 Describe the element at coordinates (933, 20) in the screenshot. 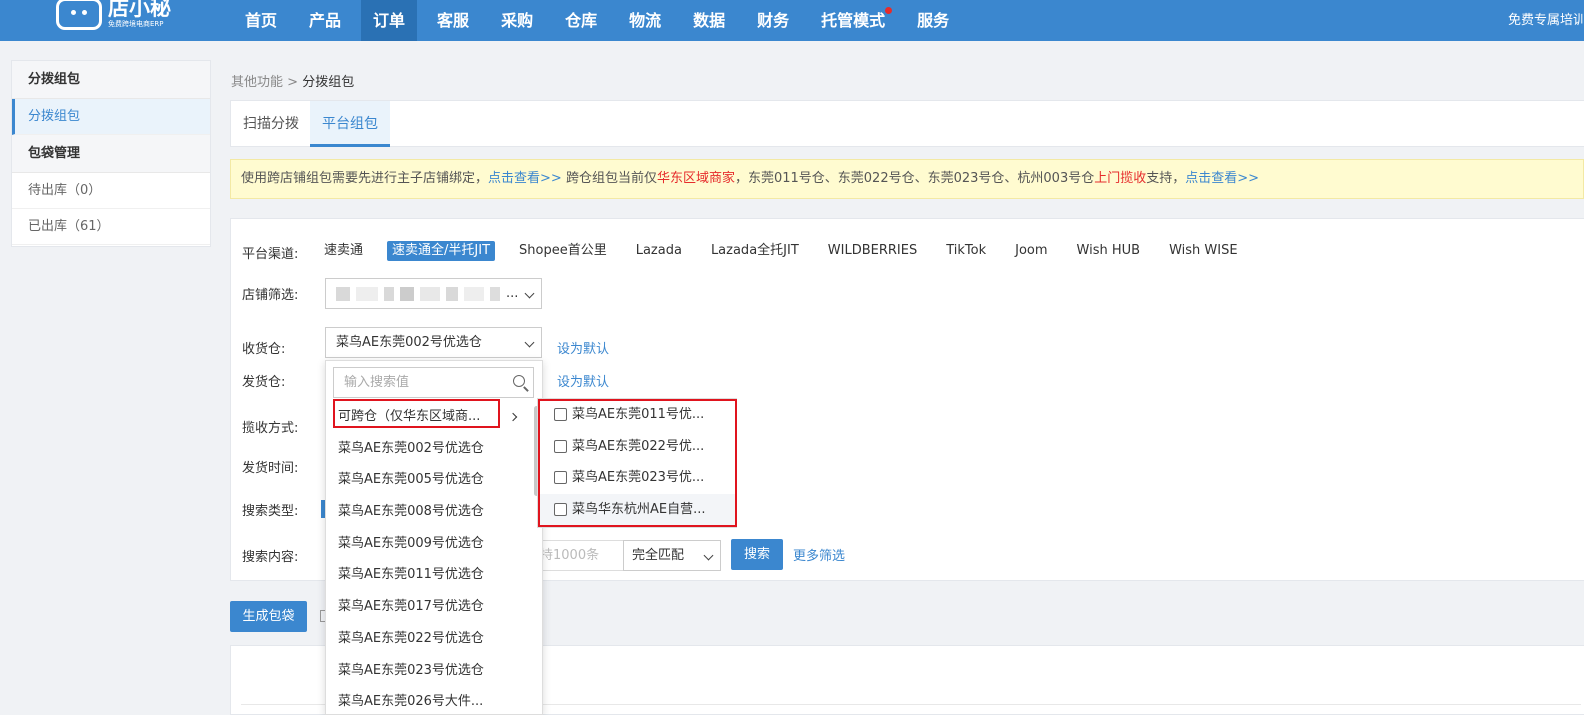

I see `nav-services: 服务` at that location.